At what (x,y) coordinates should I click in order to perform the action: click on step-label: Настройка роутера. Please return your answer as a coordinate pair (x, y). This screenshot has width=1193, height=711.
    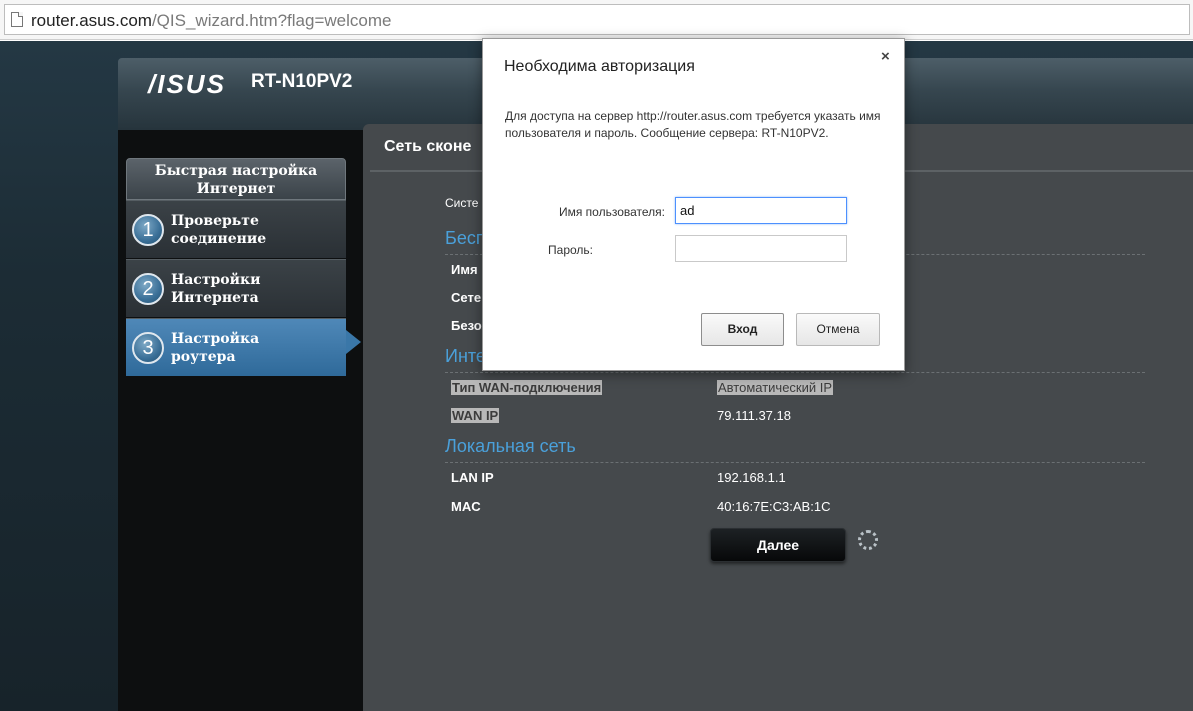
    Looking at the image, I should click on (215, 348).